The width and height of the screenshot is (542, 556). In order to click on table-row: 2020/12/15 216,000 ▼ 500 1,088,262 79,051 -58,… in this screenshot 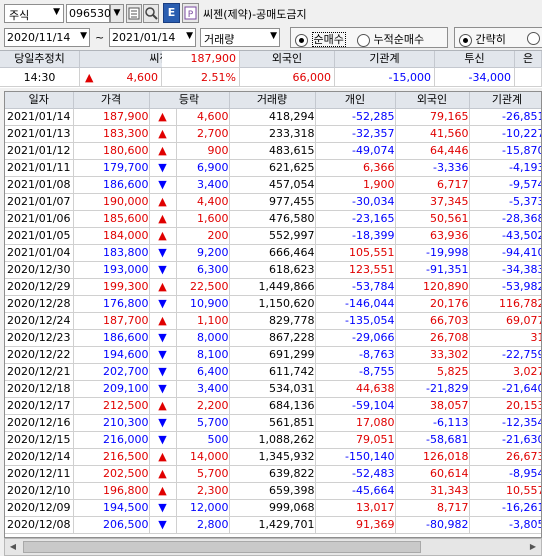, I will do `click(273, 440)`.